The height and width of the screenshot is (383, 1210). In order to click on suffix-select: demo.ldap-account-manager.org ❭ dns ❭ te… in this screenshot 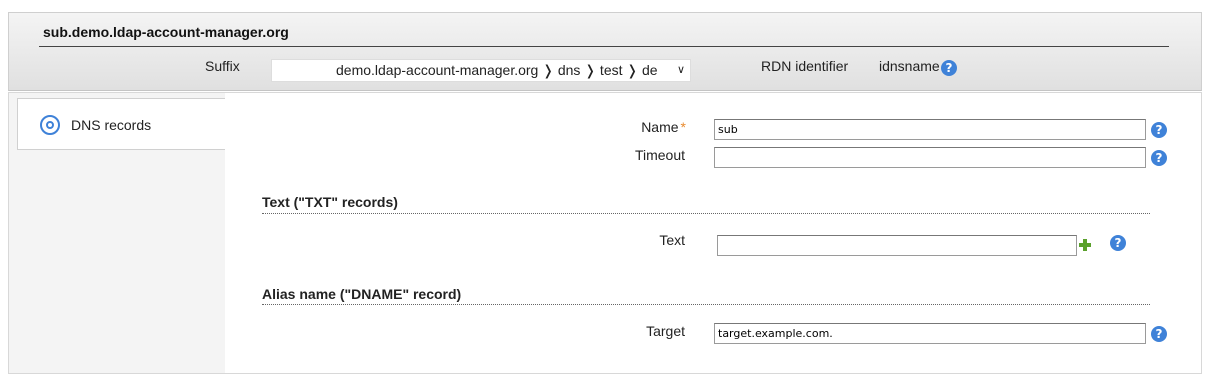, I will do `click(481, 70)`.